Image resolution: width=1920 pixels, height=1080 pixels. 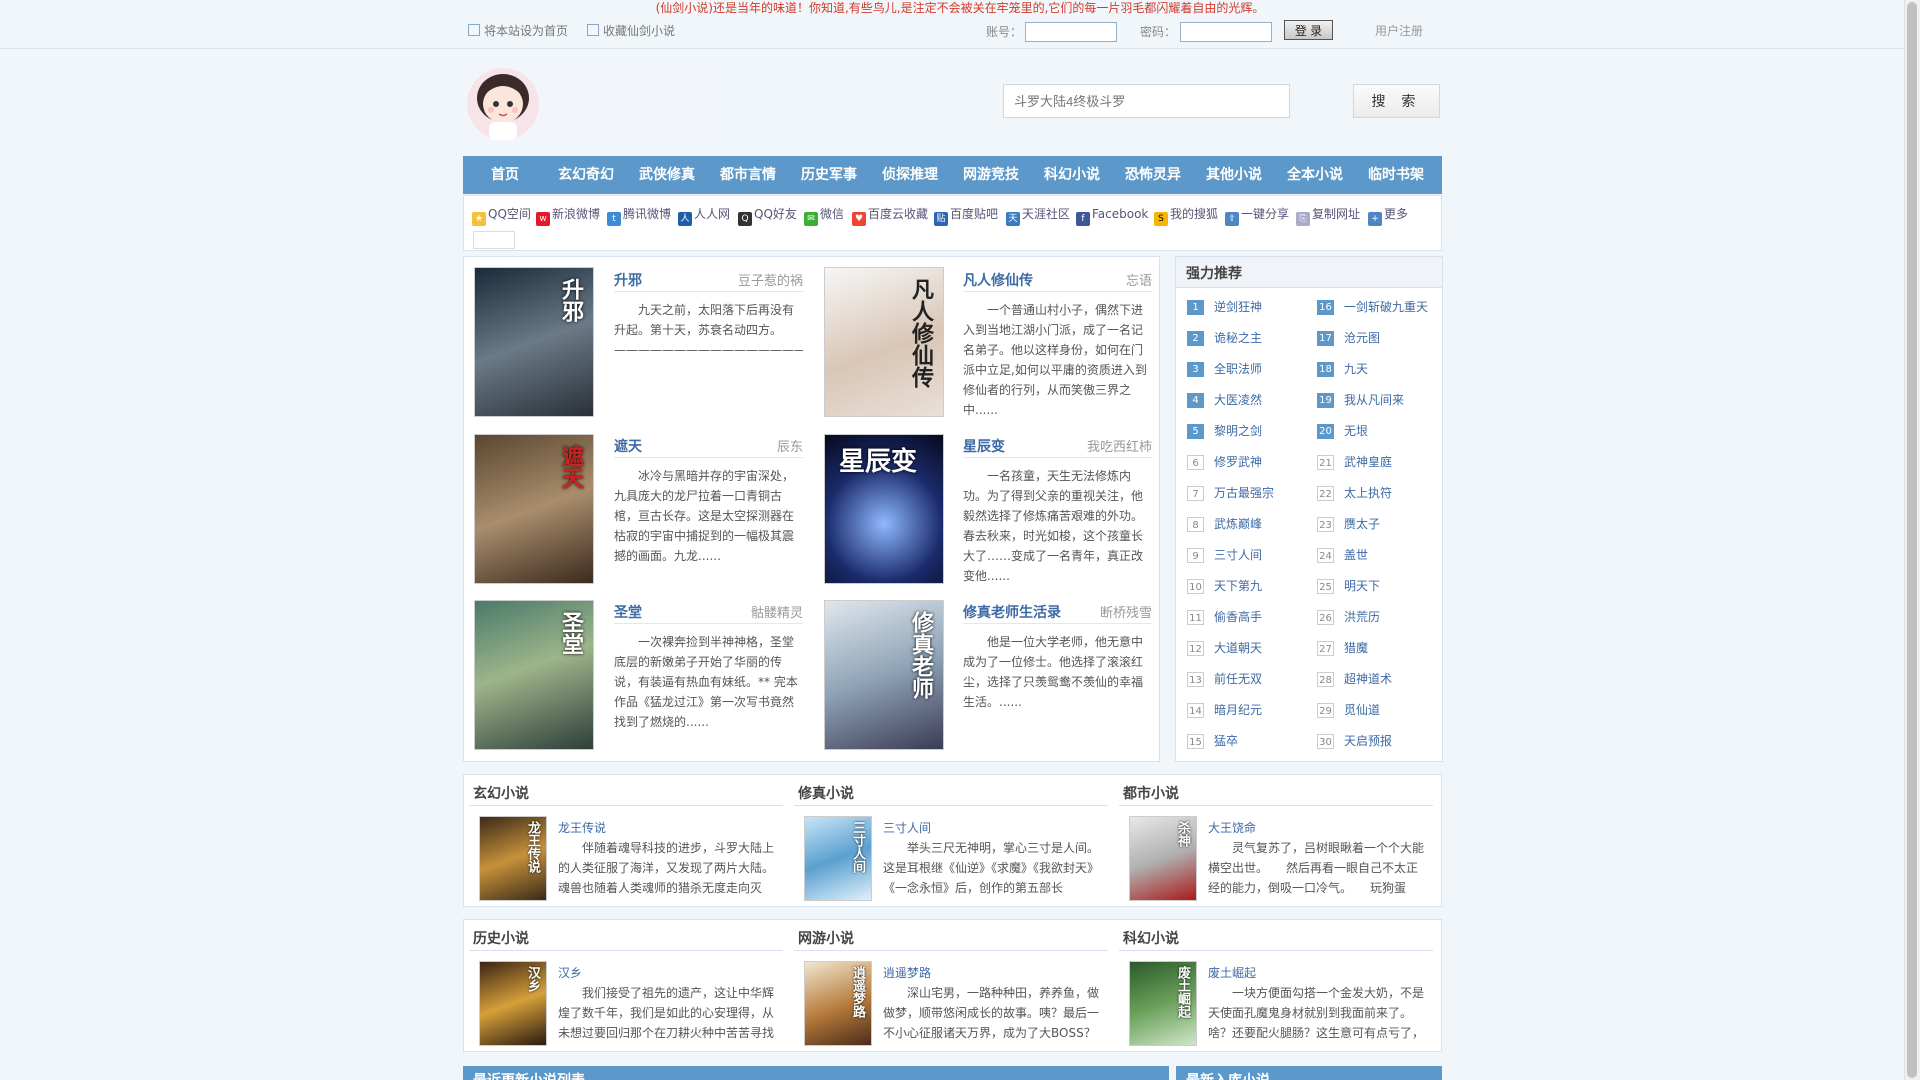 I want to click on recommend-book-link: 暗月纪元, so click(x=1238, y=710).